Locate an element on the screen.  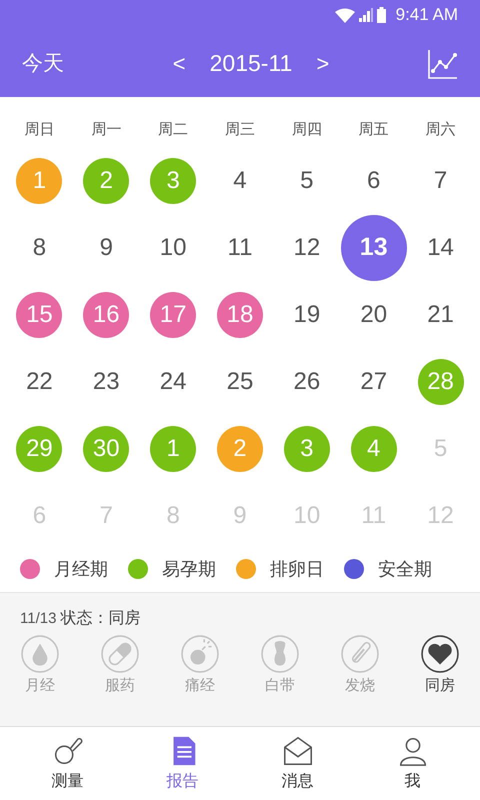
calendar-day: 26 is located at coordinates (307, 381).